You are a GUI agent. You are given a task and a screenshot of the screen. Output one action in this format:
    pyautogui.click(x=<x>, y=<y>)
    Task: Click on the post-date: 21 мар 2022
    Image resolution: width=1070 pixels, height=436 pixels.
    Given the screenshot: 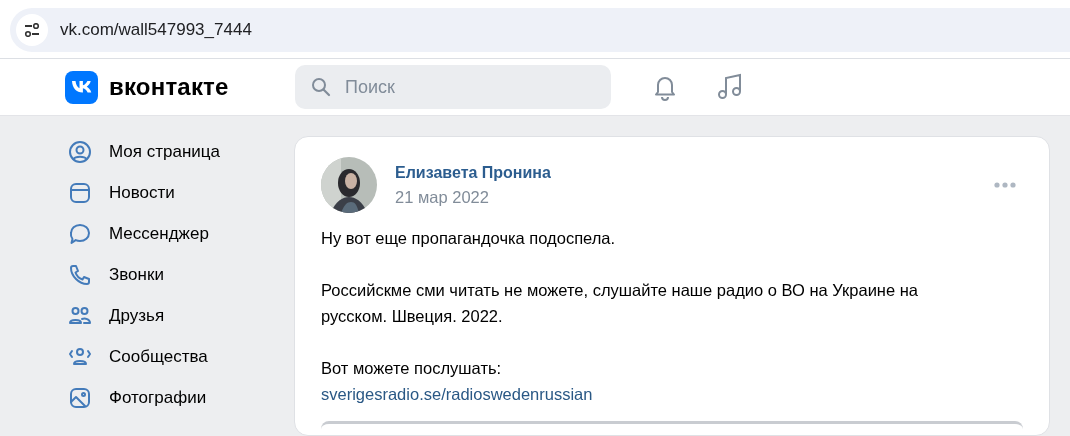 What is the action you would take?
    pyautogui.click(x=442, y=197)
    